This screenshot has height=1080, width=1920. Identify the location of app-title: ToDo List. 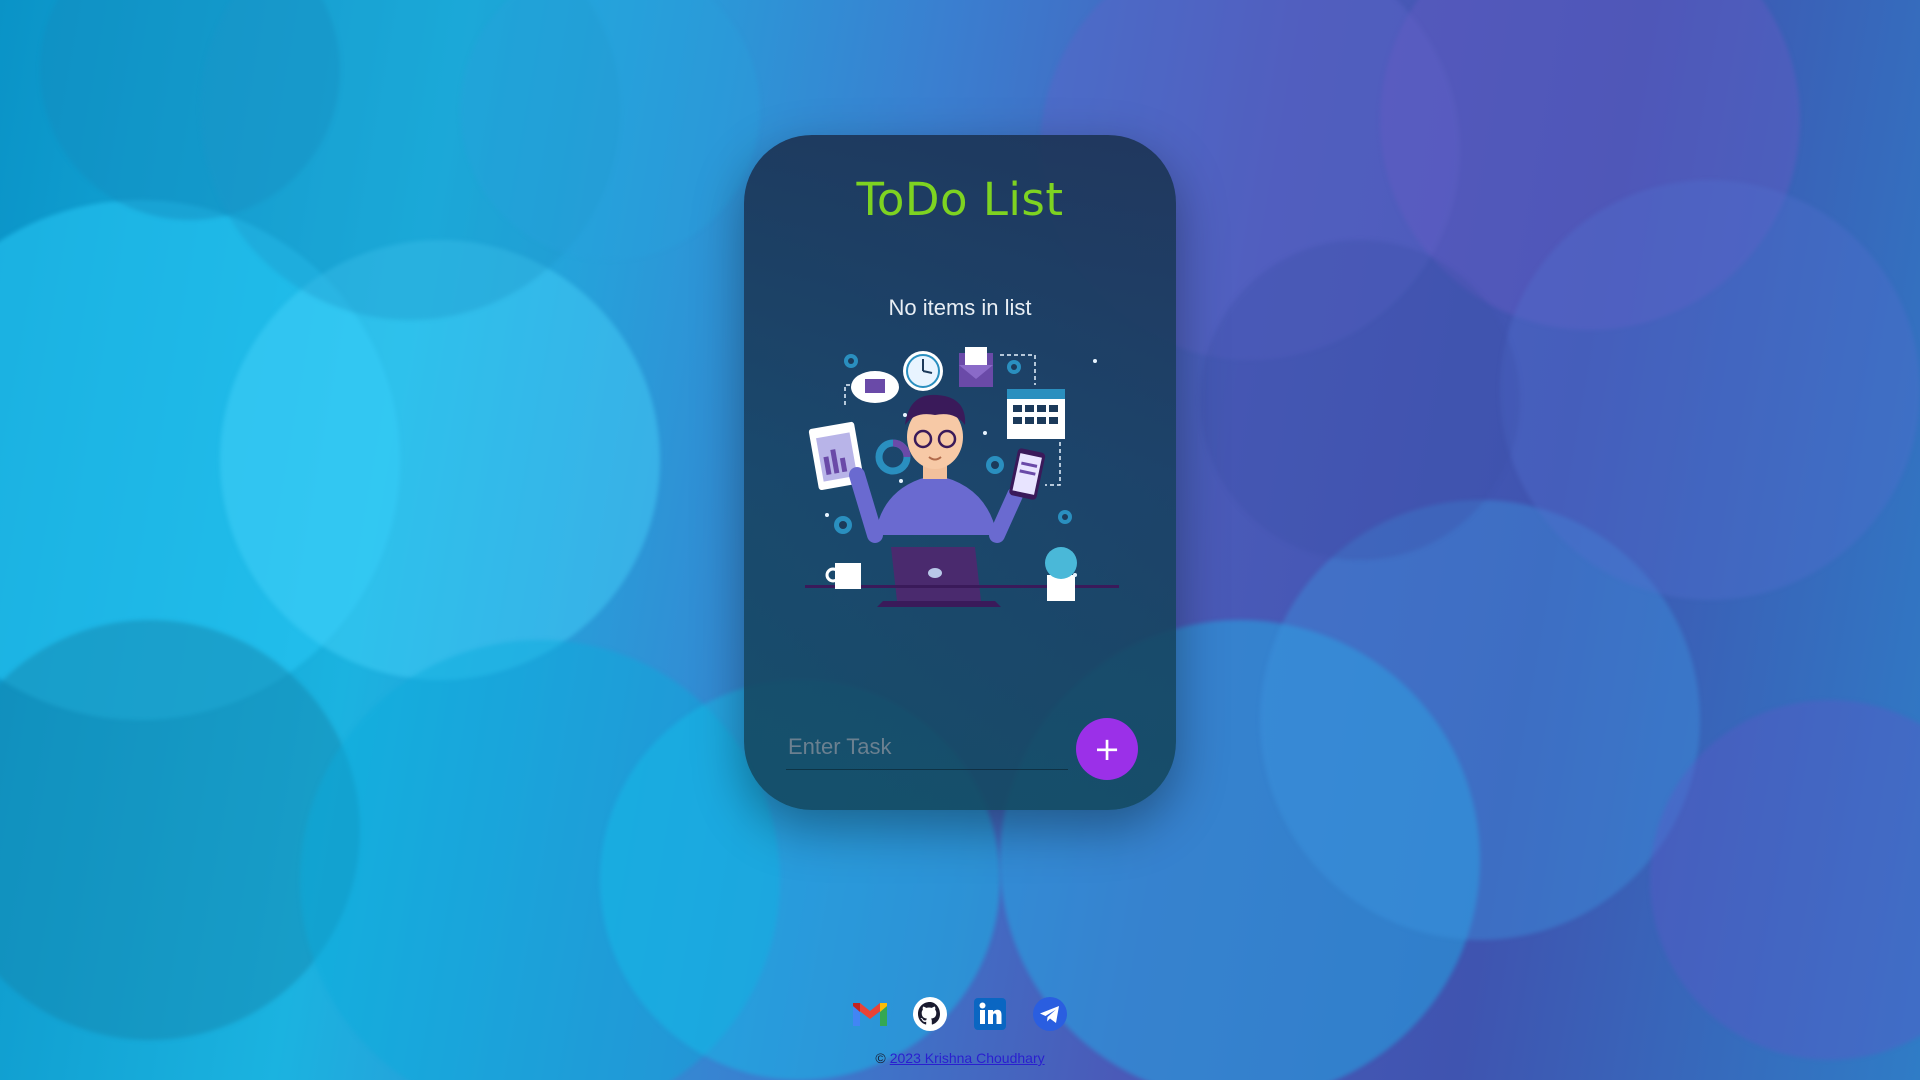
(960, 199).